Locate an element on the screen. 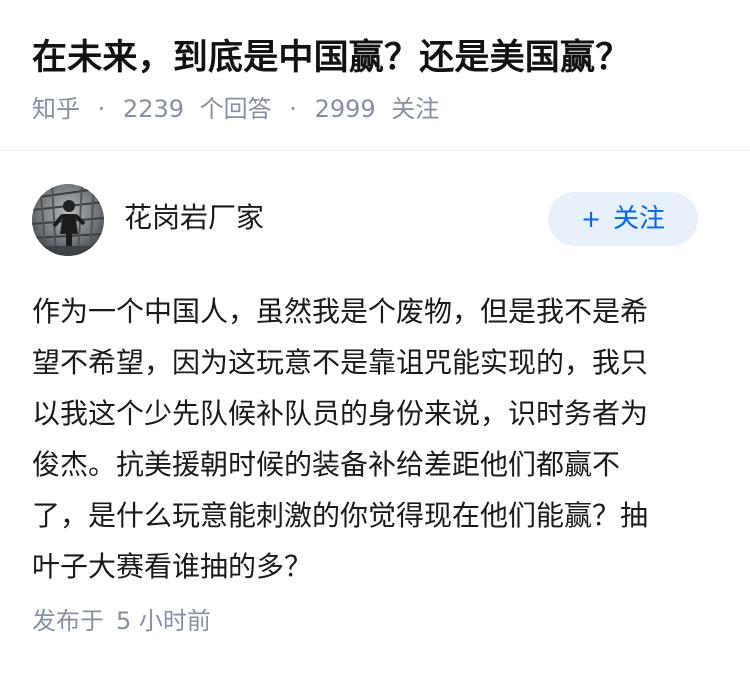 The height and width of the screenshot is (674, 750). answer-footer: 发布于 5 小时前 is located at coordinates (121, 621).